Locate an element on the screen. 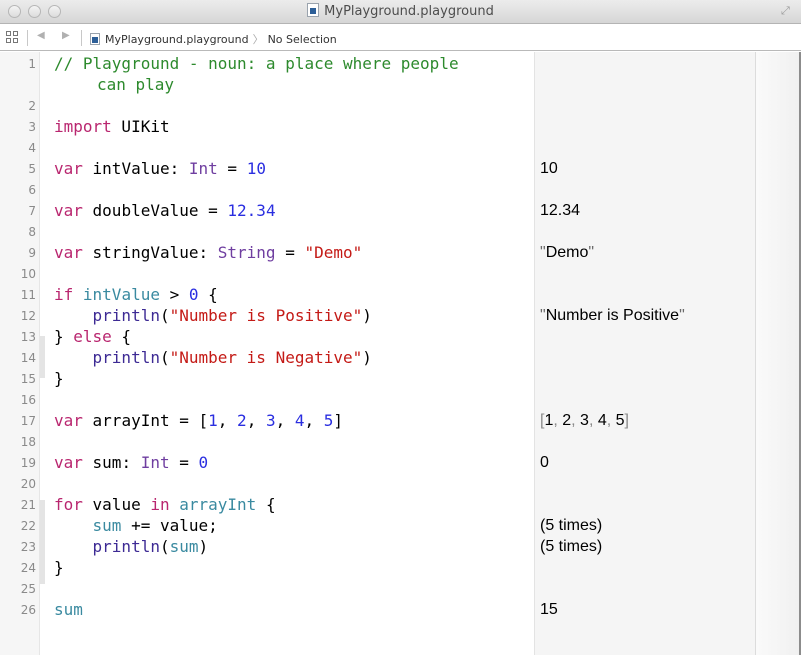 The height and width of the screenshot is (655, 801). code-token: doubleValue = is located at coordinates (155, 210).